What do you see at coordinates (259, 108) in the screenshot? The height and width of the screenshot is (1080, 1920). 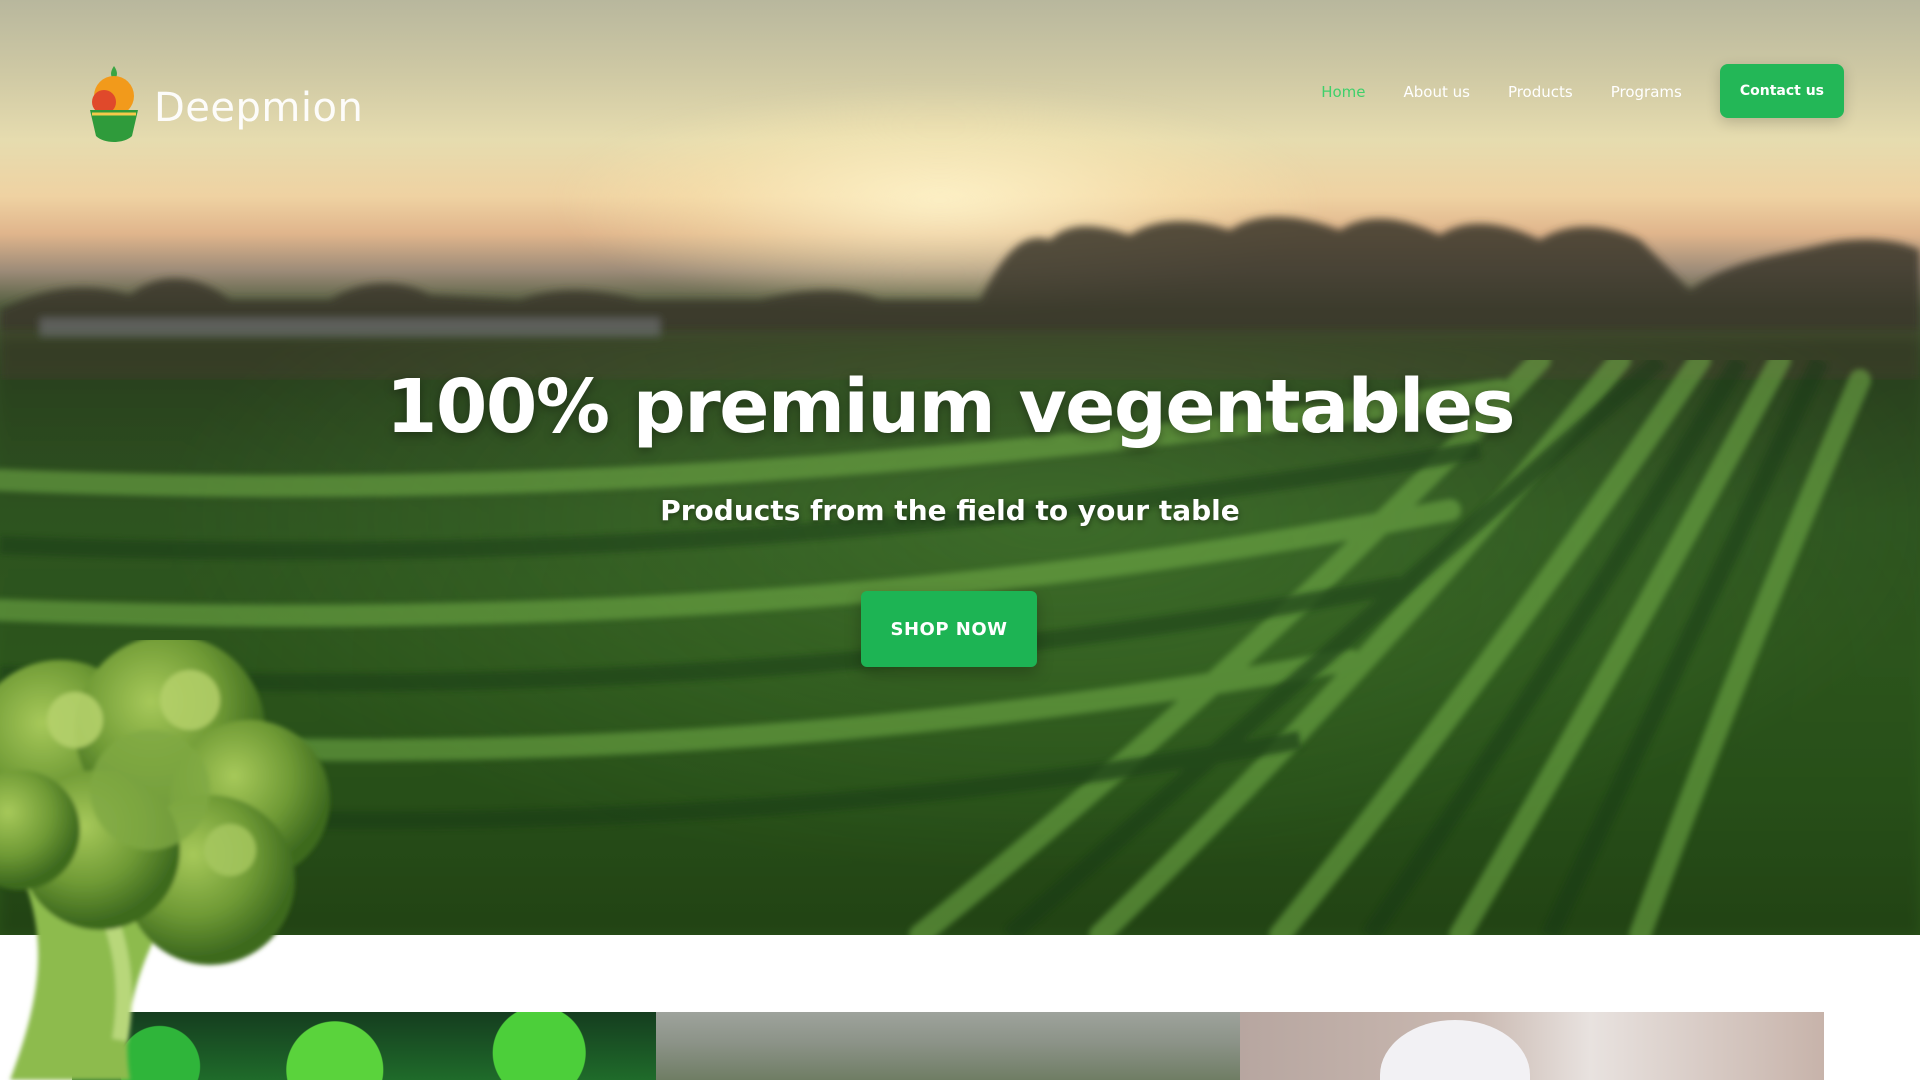 I see `brand-name: Deepmion` at bounding box center [259, 108].